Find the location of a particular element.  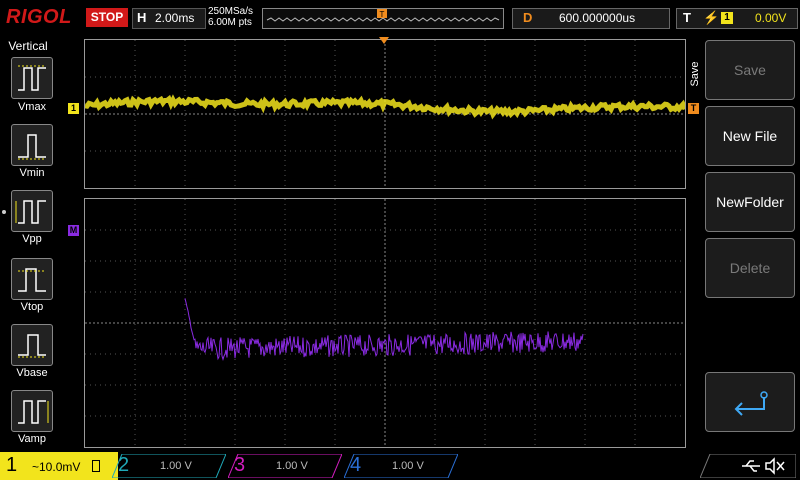

trigger-label: T is located at coordinates (687, 17).